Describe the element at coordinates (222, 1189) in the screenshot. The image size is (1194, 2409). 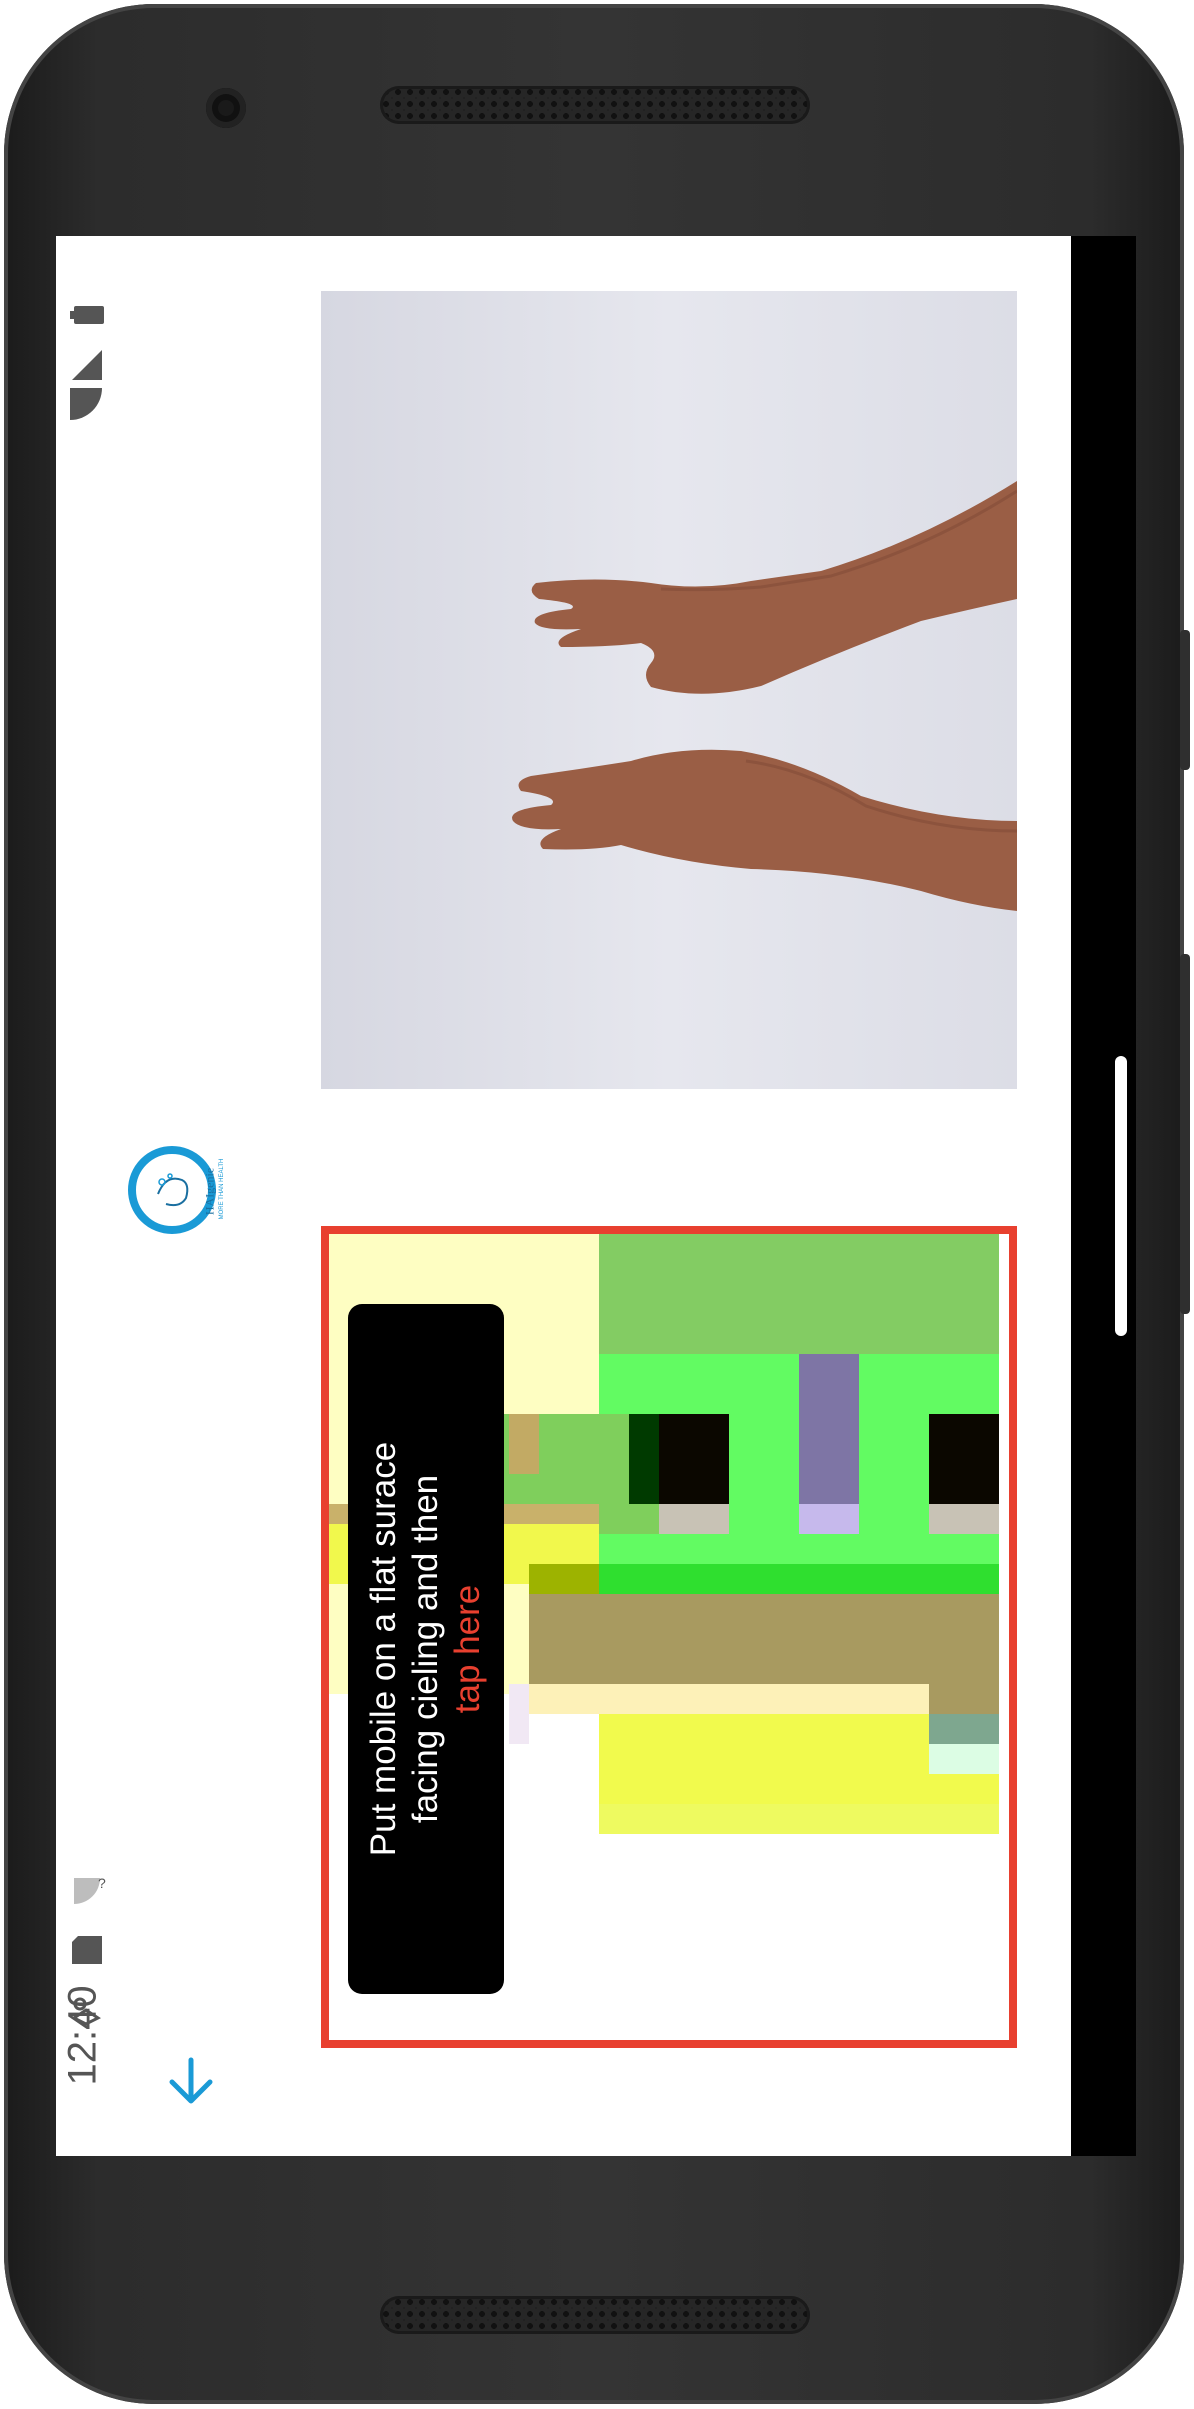
I see `logo-tagline: MORE THAN HEALTH` at that location.